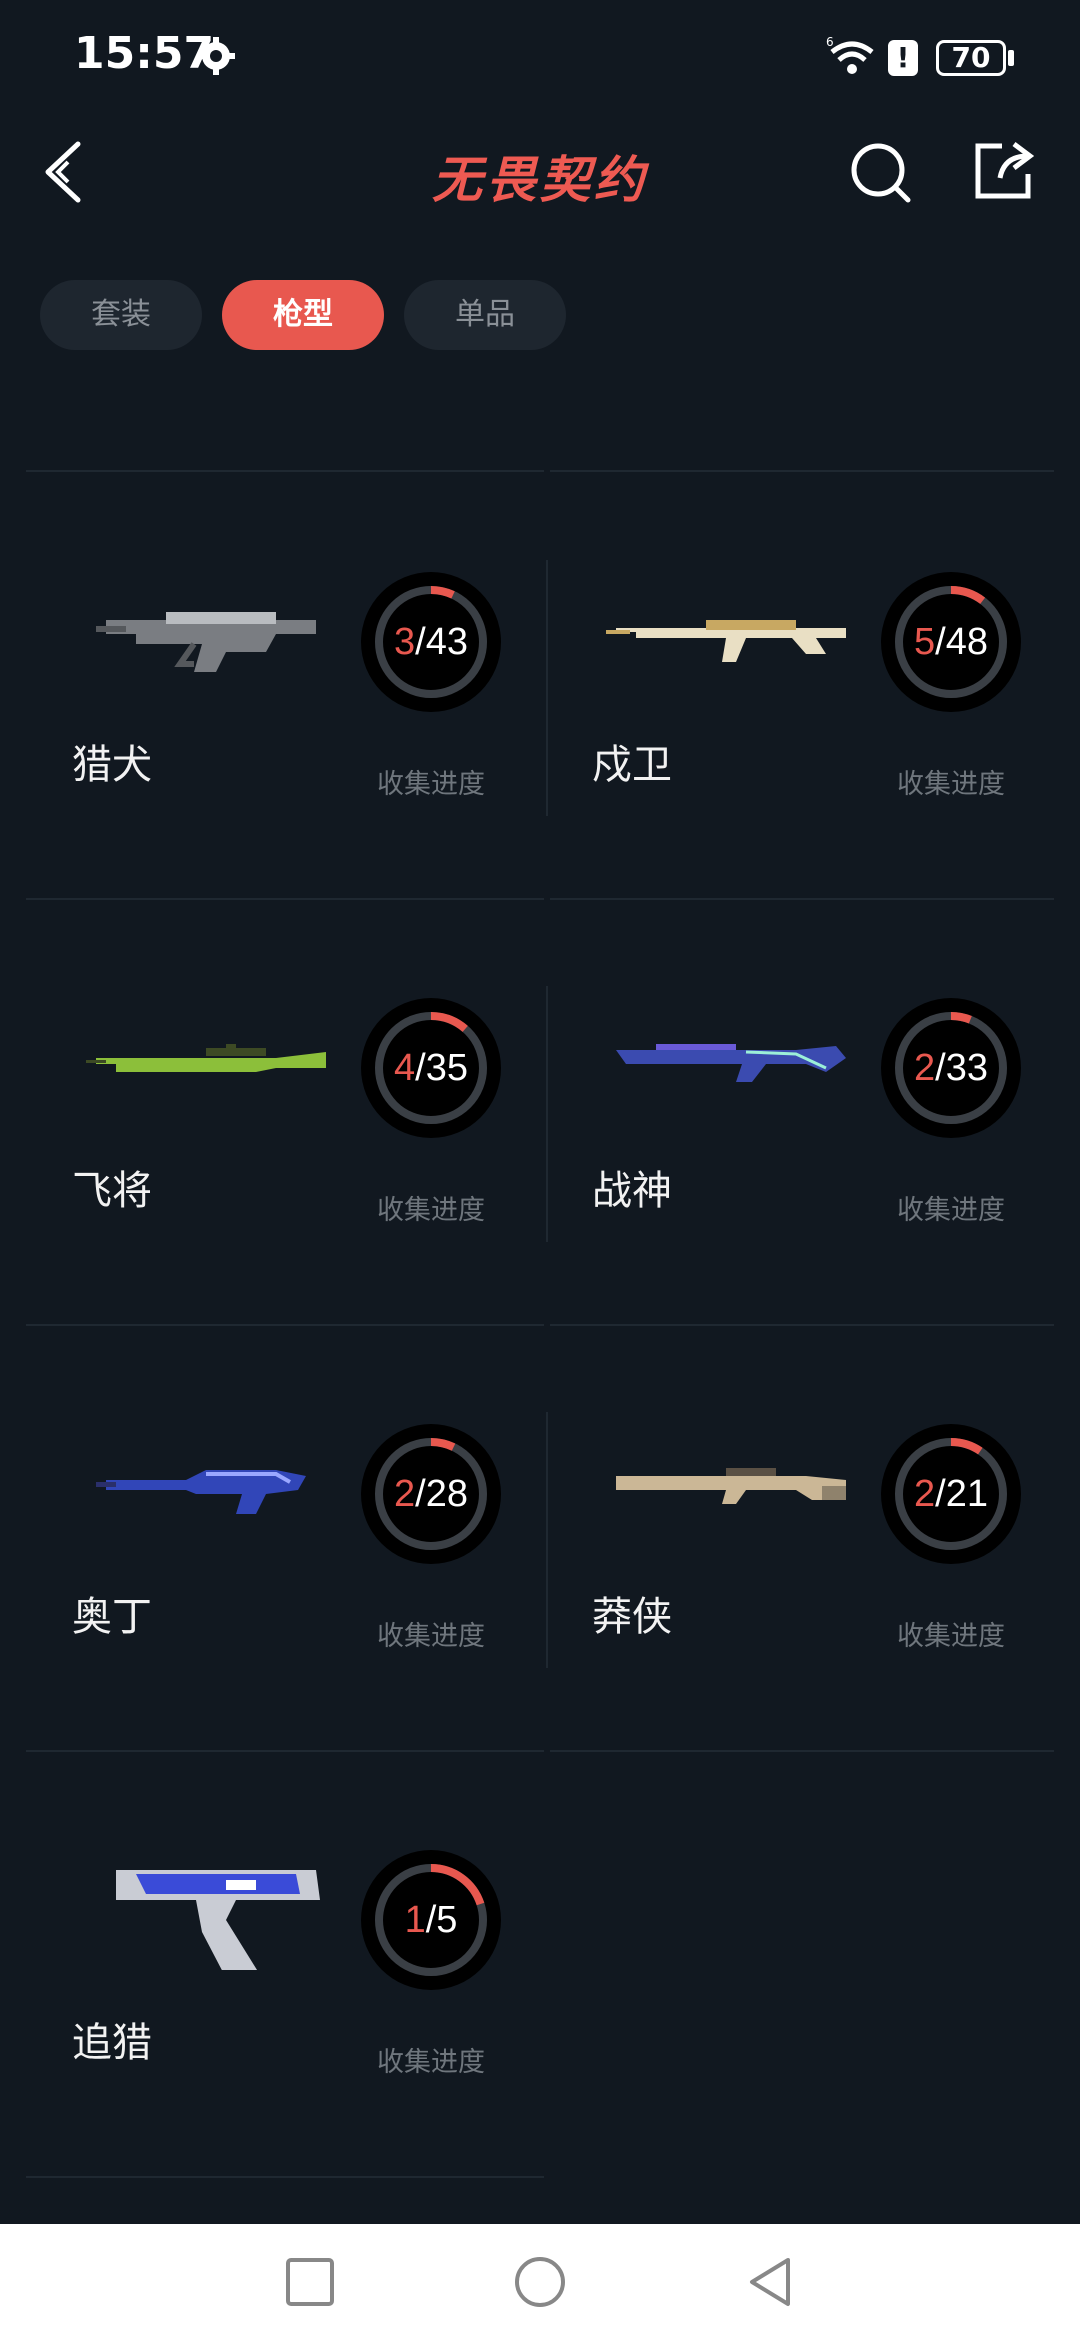  What do you see at coordinates (112, 1617) in the screenshot?
I see `weapon-name: 奥丁` at bounding box center [112, 1617].